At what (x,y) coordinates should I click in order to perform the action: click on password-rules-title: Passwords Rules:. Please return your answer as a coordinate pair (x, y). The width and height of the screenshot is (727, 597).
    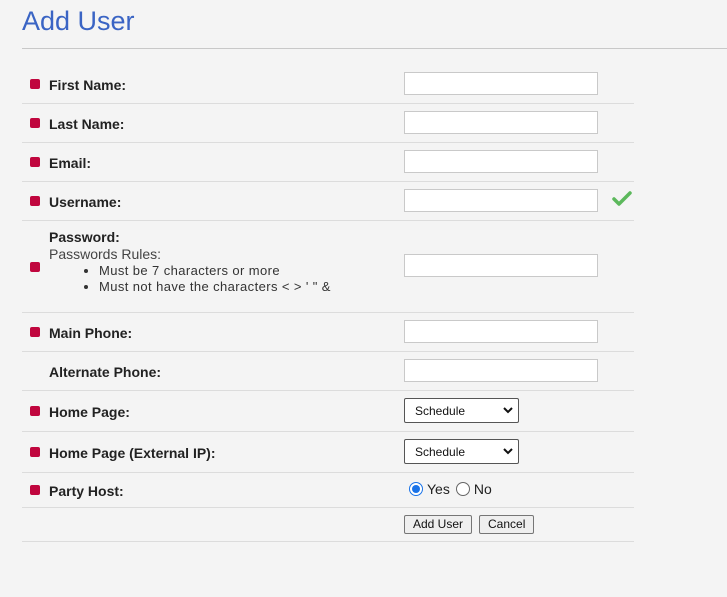
    Looking at the image, I should click on (105, 254).